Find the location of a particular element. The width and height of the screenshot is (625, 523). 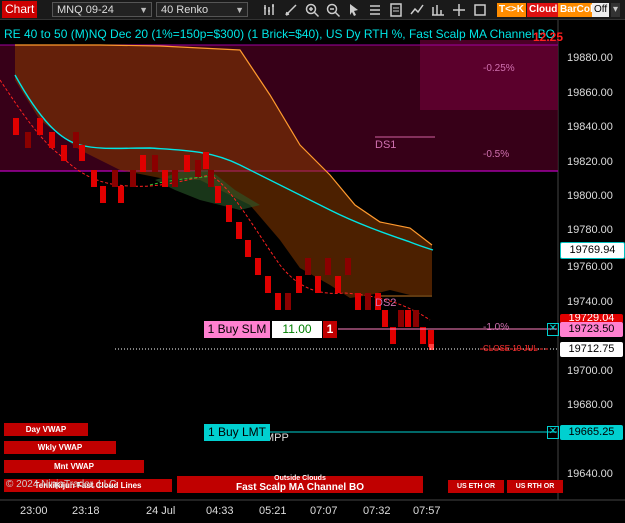

x-tick: 07:32 is located at coordinates (377, 511).